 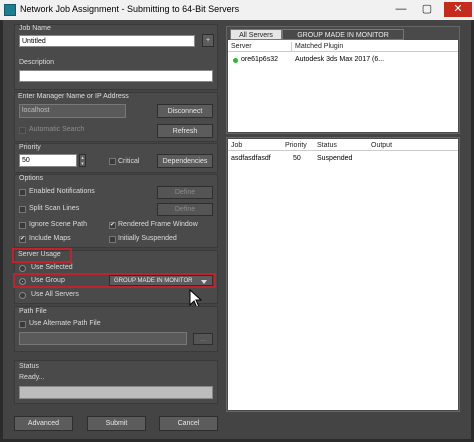 What do you see at coordinates (116, 76) in the screenshot?
I see `description-input` at bounding box center [116, 76].